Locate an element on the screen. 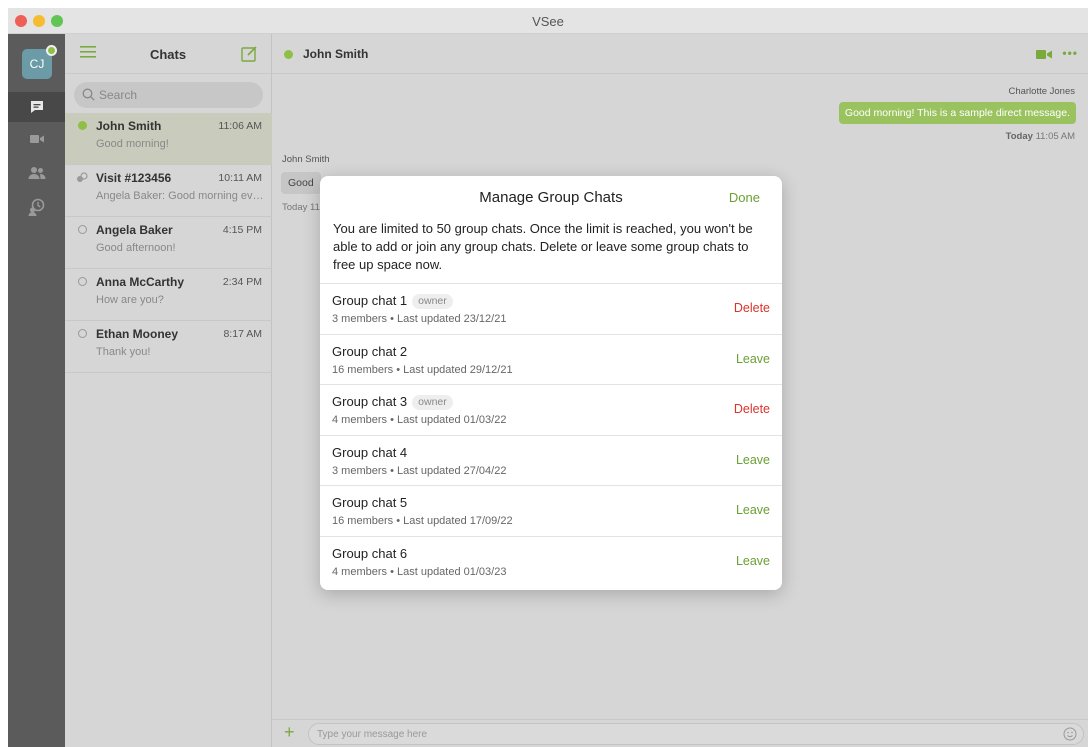 Image resolution: width=1088 pixels, height=747 pixels. chat-name: Ethan Mooney is located at coordinates (137, 334).